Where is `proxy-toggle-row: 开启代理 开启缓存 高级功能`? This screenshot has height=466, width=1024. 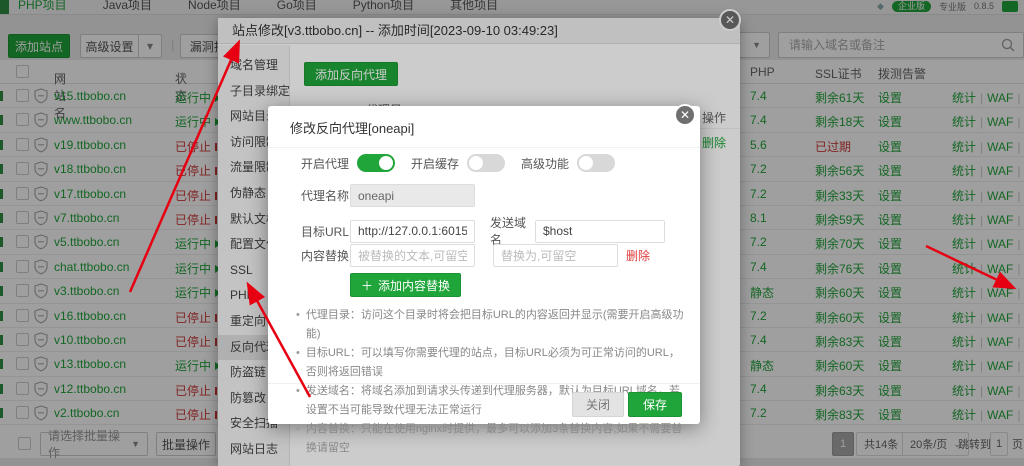
proxy-toggle-row: 开启代理 开启缓存 高级功能 is located at coordinates (484, 163).